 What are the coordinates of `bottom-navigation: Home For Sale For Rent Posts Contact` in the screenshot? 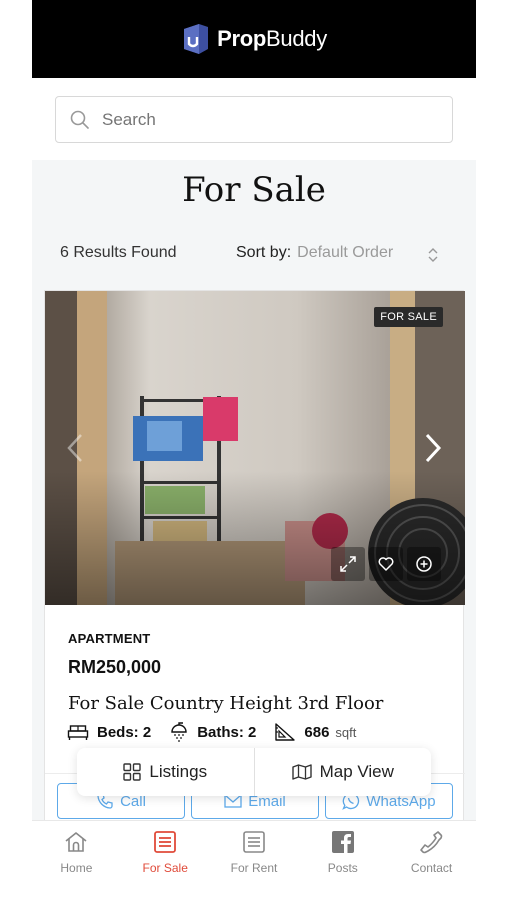 It's located at (254, 860).